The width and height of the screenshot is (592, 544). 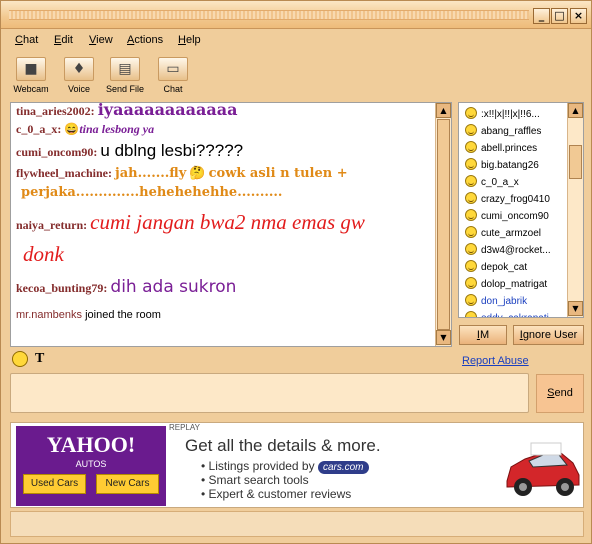 I want to click on send-button: Send, so click(x=560, y=393).